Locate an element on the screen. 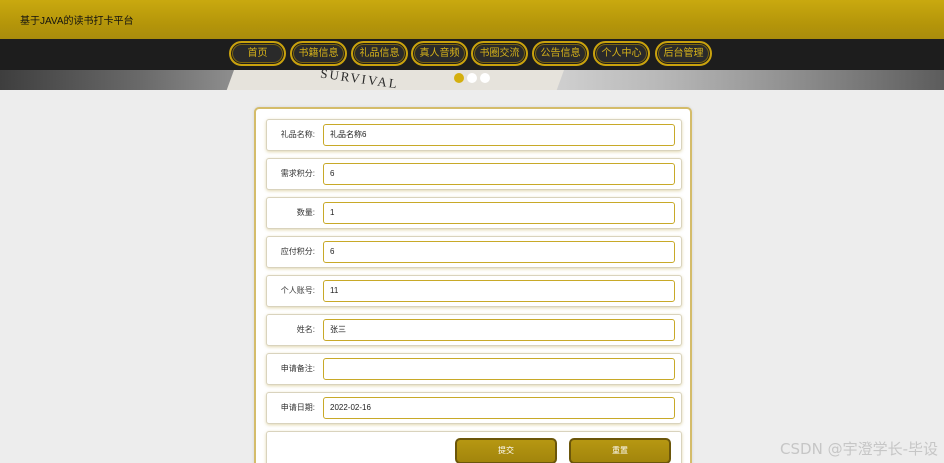  apply-date-input: 2022-02-16 is located at coordinates (499, 408).